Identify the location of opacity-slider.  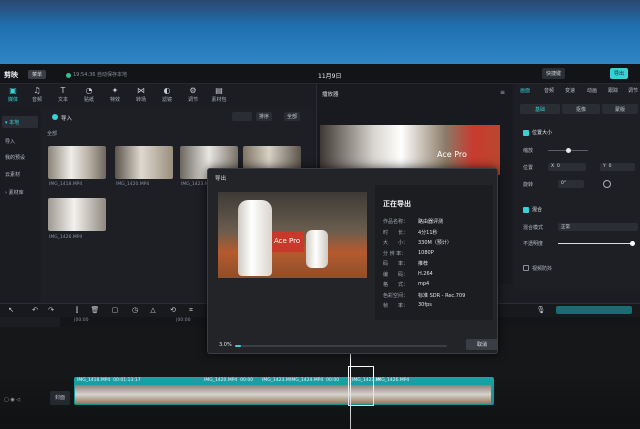
(596, 243).